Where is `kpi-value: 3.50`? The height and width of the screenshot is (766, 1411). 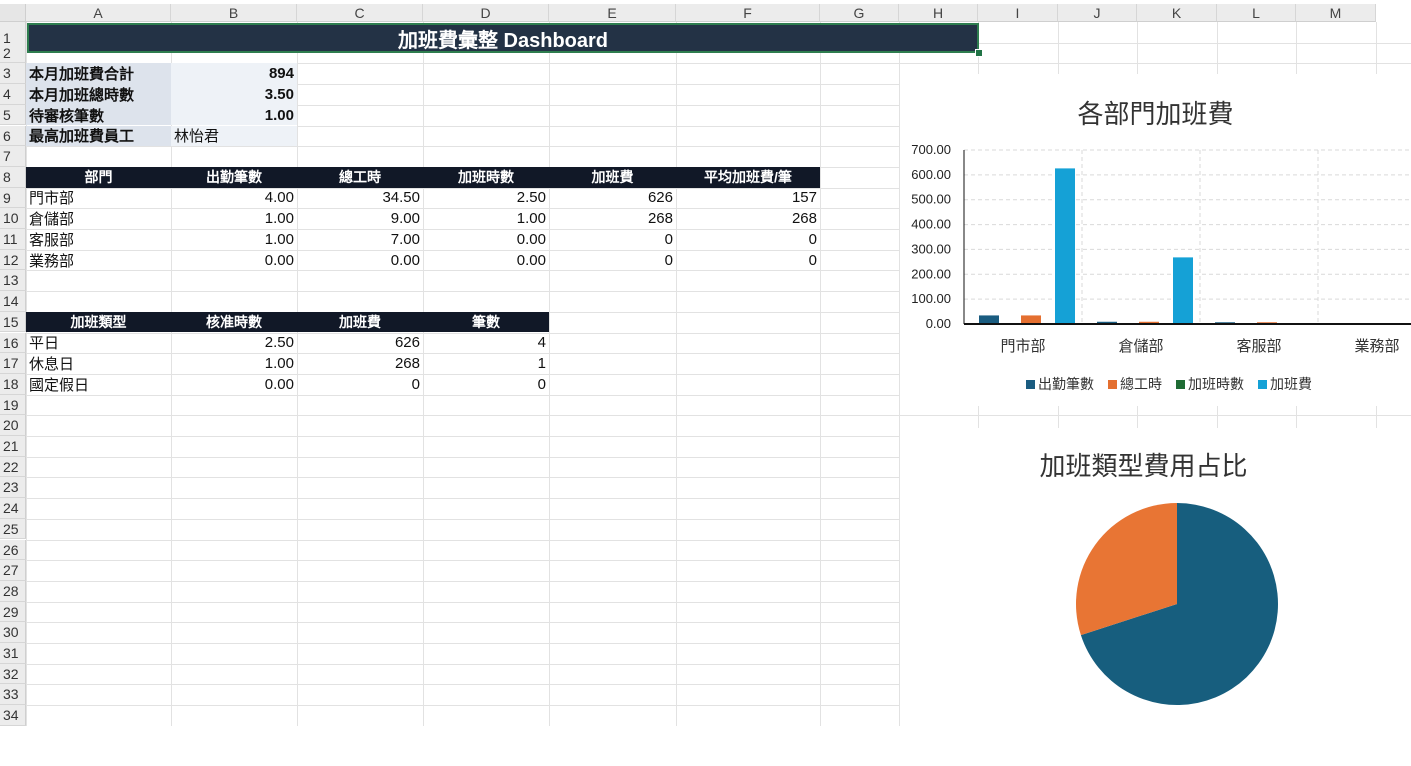 kpi-value: 3.50 is located at coordinates (234, 94).